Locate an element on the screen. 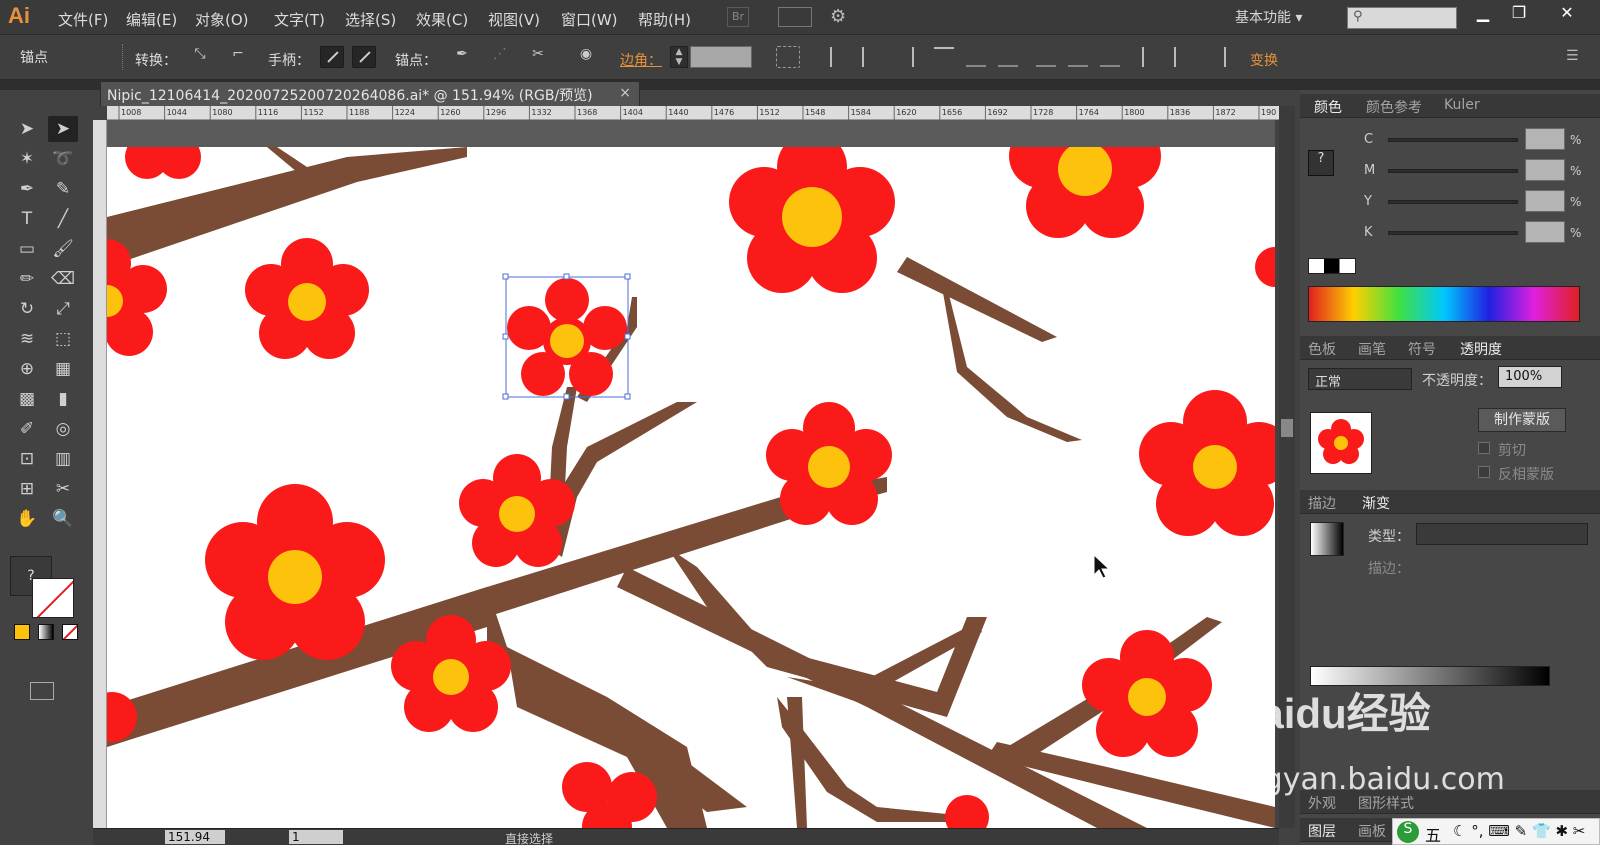 This screenshot has height=845, width=1600. pencil-tool-icon: ✏ is located at coordinates (27, 279).